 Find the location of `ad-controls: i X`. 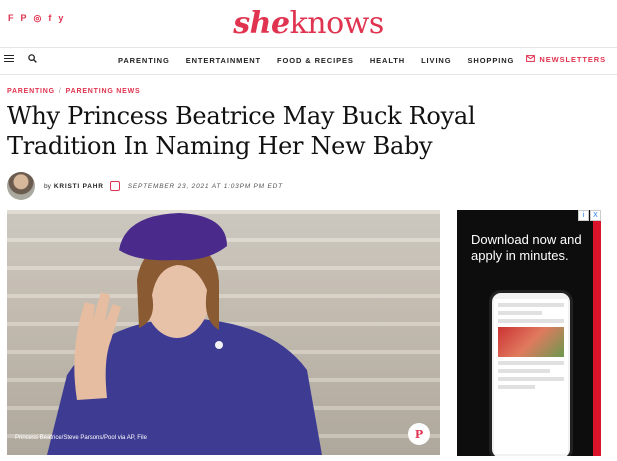

ad-controls: i X is located at coordinates (589, 215).